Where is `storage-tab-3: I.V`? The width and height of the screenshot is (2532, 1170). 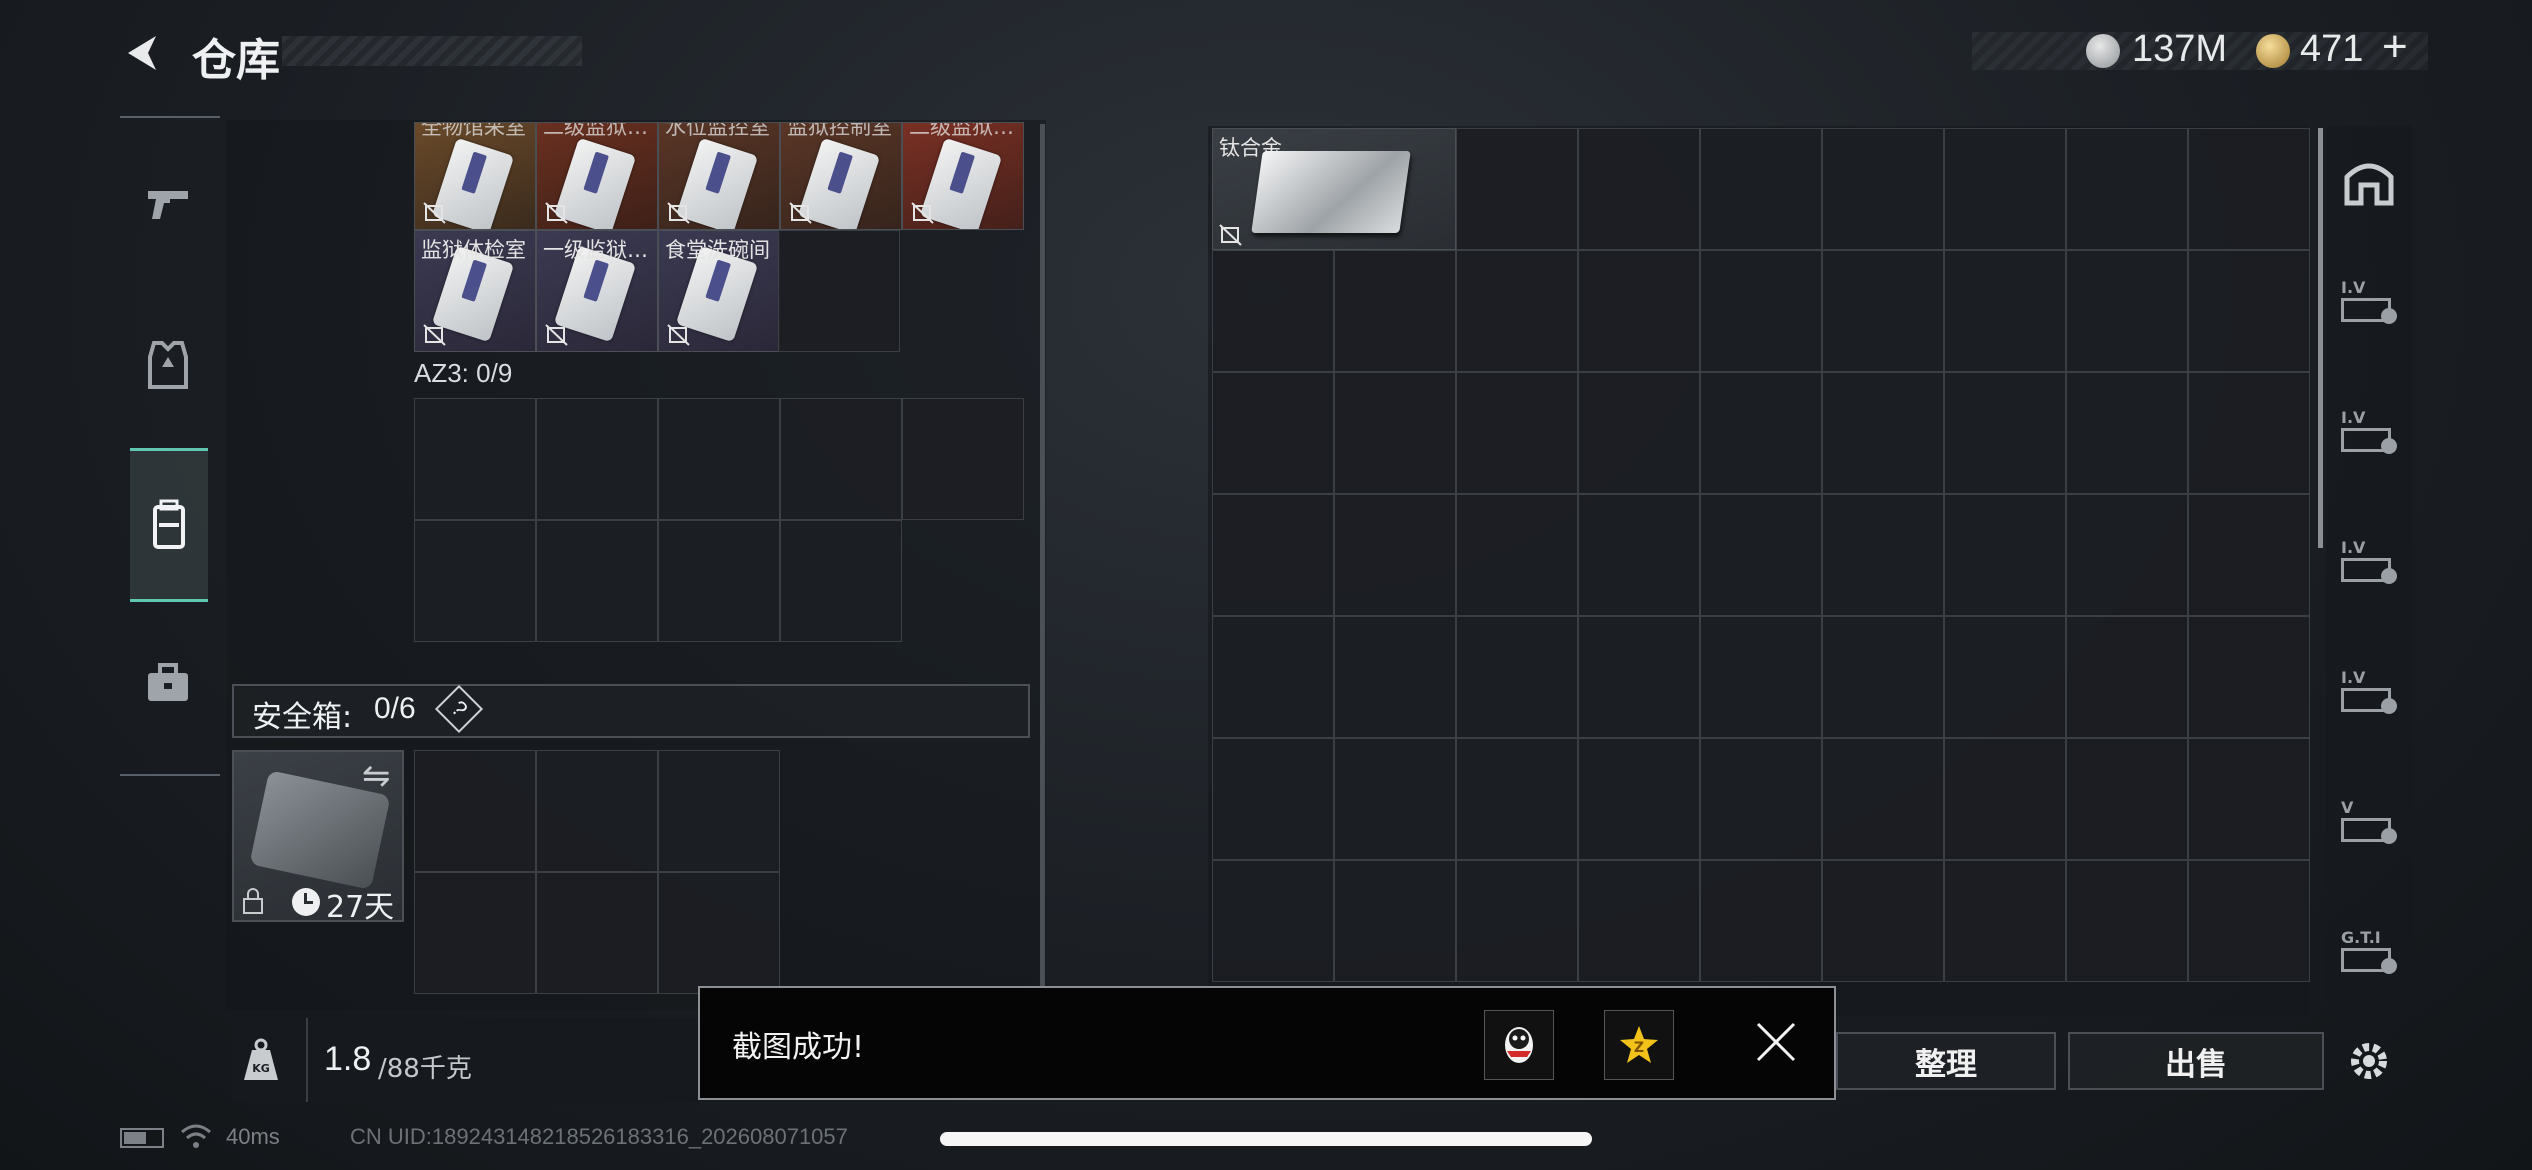
storage-tab-3: I.V is located at coordinates (2369, 563).